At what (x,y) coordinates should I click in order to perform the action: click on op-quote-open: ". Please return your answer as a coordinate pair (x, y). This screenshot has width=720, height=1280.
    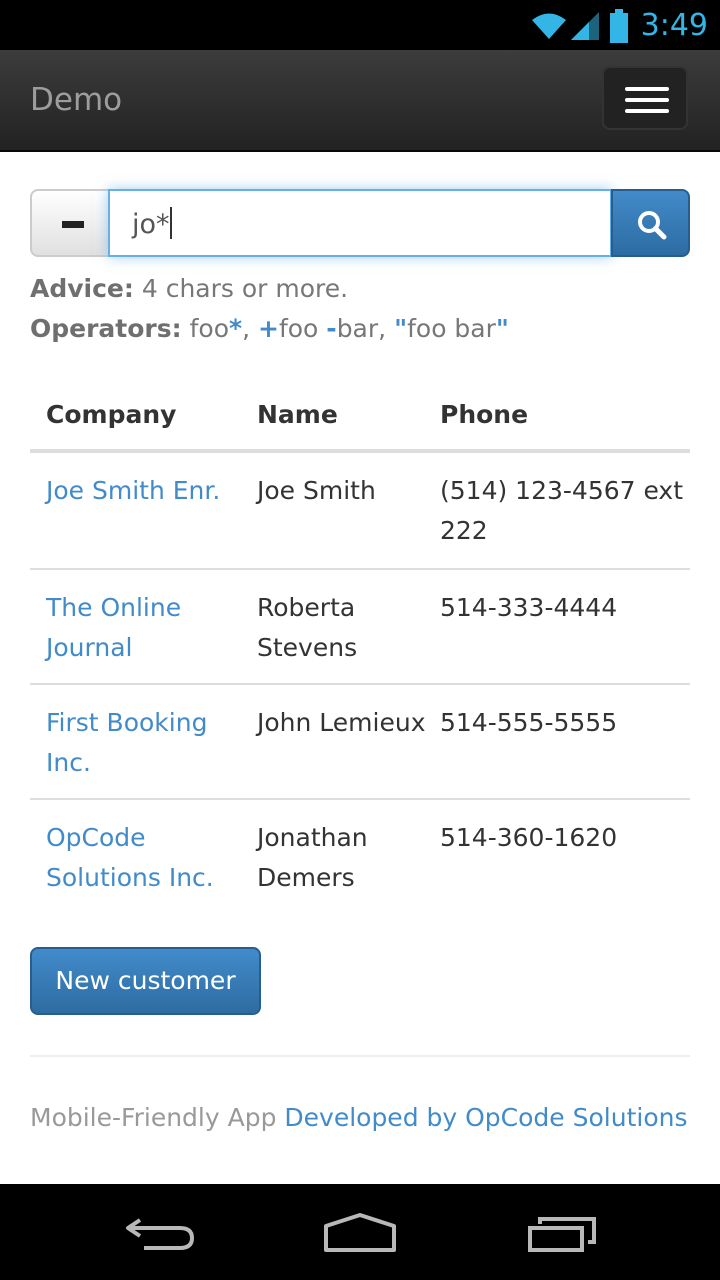
    Looking at the image, I should click on (401, 328).